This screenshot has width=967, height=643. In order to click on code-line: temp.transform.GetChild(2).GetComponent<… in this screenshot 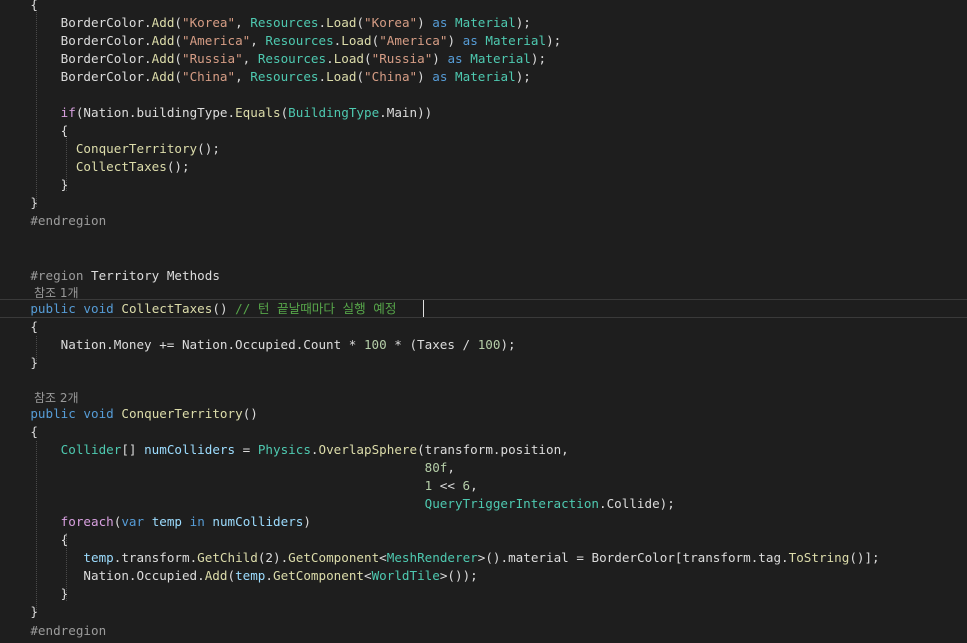, I will do `click(439, 558)`.